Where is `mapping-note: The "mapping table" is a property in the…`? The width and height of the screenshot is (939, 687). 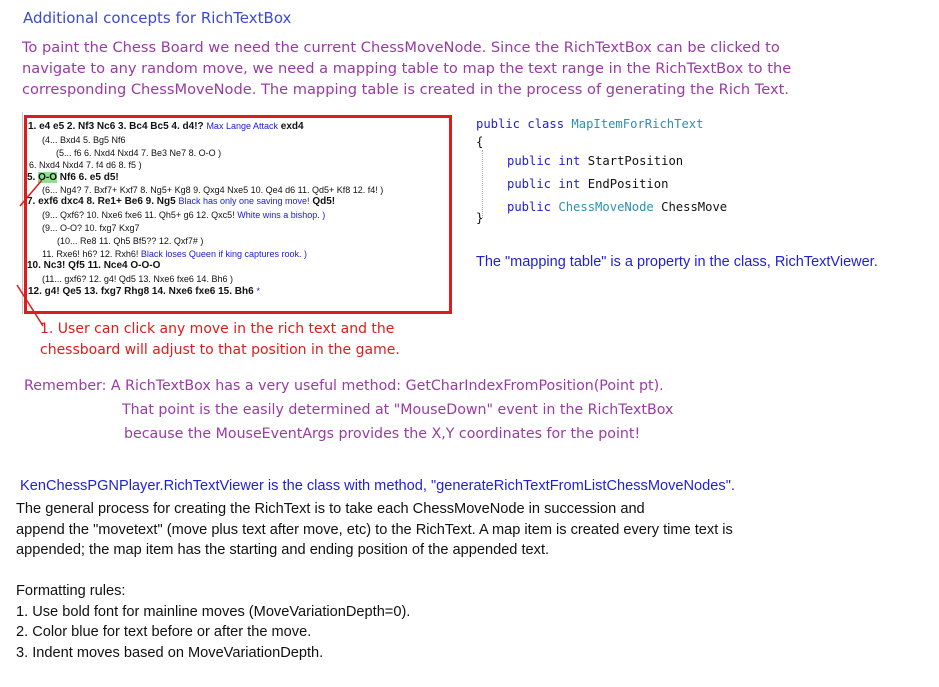 mapping-note: The "mapping table" is a property in the… is located at coordinates (677, 262).